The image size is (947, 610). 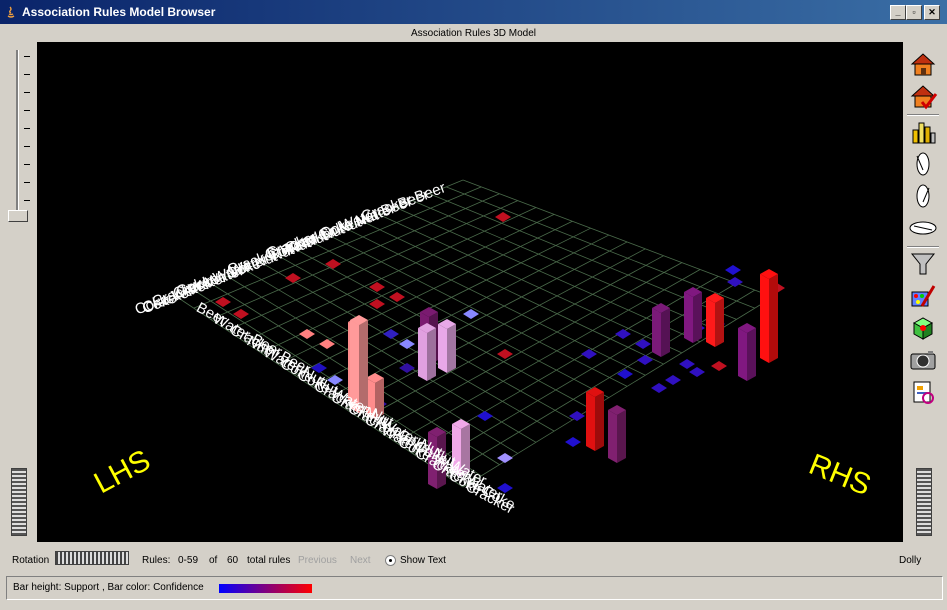 I want to click on java-icon, so click(x=11, y=12).